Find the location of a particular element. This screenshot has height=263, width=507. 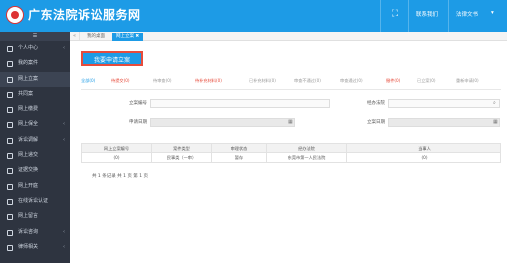

status-filter-tab: 撤件(0) is located at coordinates (393, 81).